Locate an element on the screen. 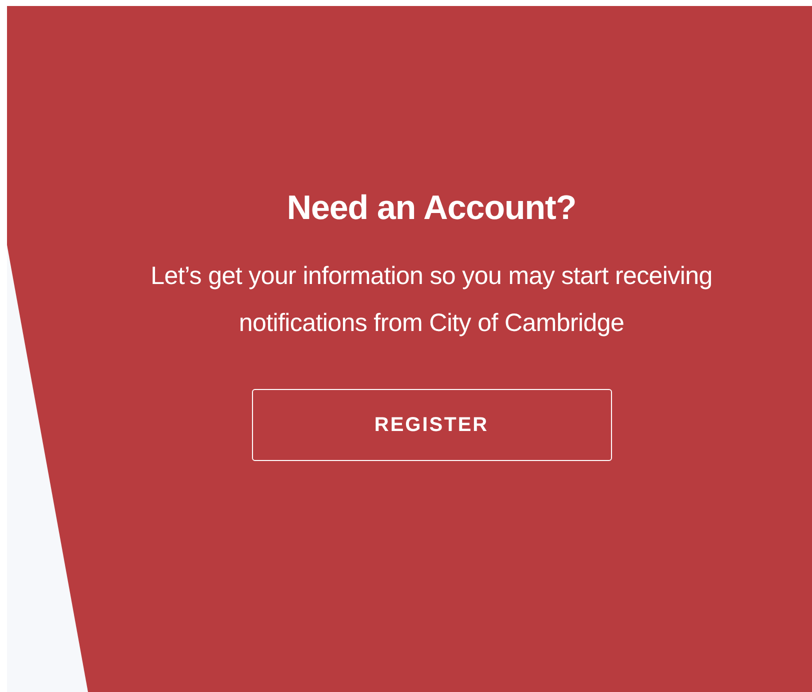 This screenshot has width=812, height=692. panel-title: Need an Account? is located at coordinates (431, 208).